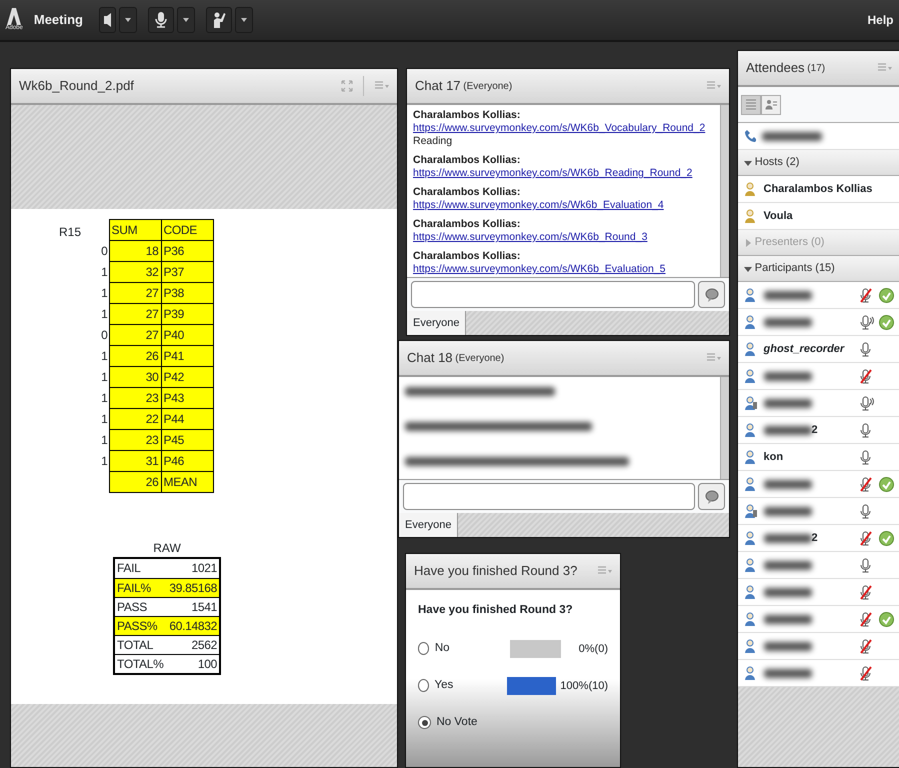  I want to click on table-cell: PASS, so click(140, 606).